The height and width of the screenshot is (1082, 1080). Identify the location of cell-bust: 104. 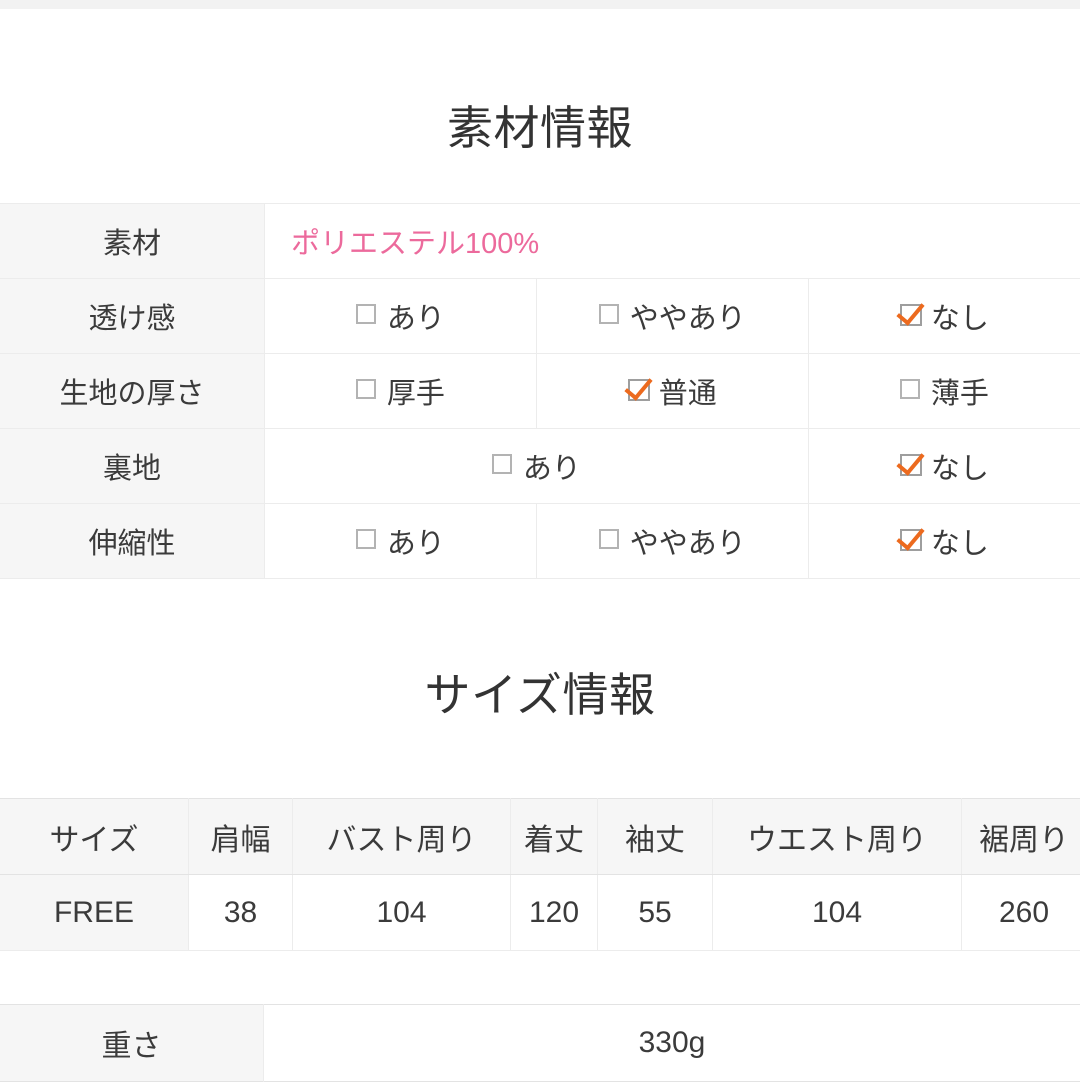
(402, 913).